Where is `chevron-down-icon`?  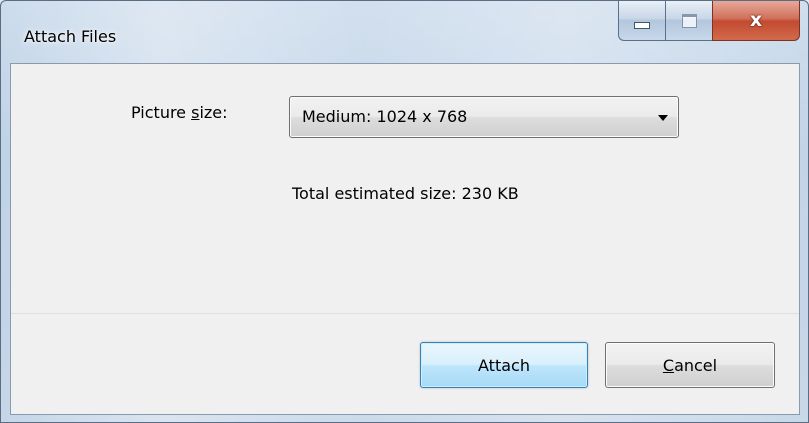
chevron-down-icon is located at coordinates (663, 118).